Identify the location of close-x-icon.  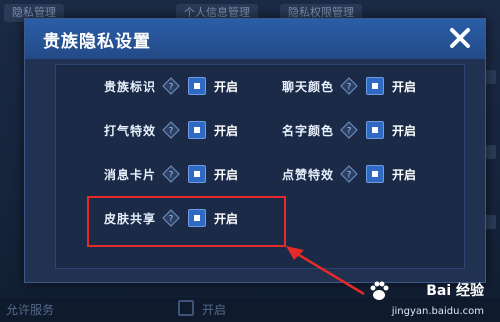
(460, 38).